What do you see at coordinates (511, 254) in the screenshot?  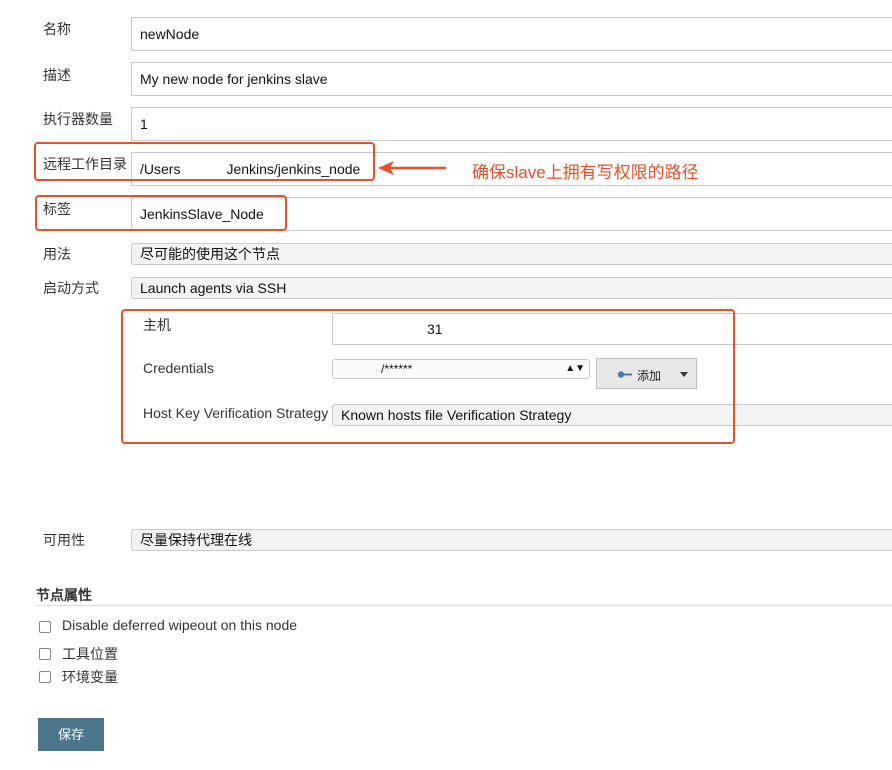 I see `usage-select: 尽可能的使用这个节点` at bounding box center [511, 254].